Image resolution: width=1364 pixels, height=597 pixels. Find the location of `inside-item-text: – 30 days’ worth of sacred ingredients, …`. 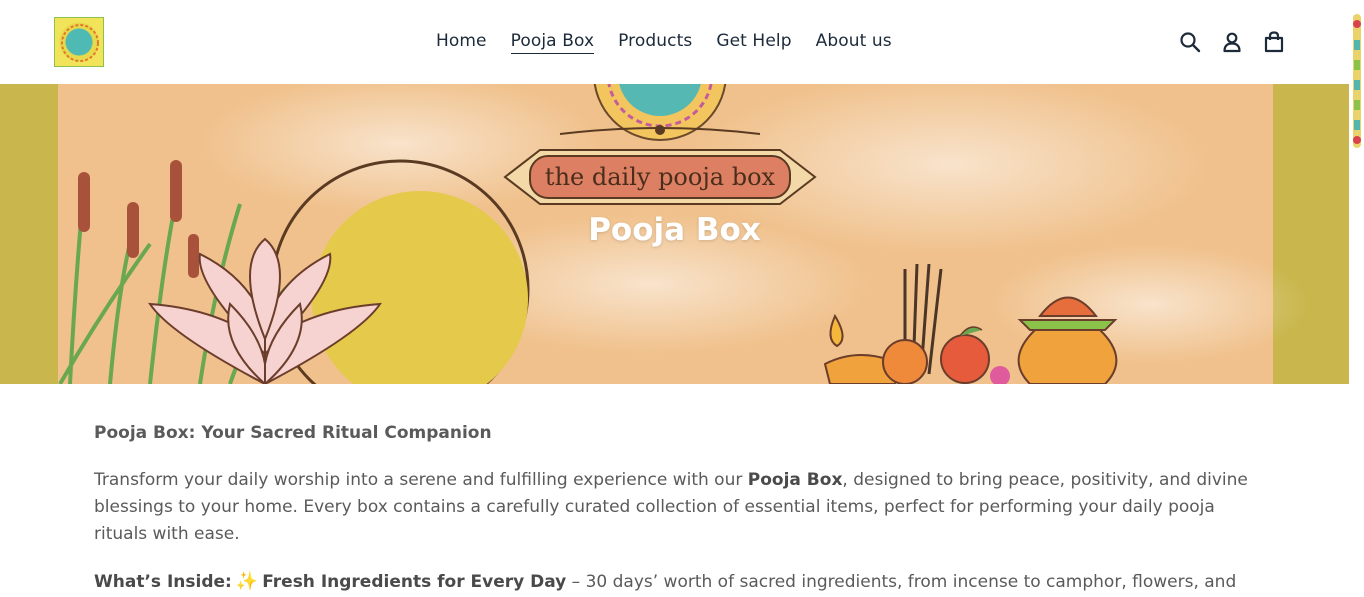

inside-item-text: – 30 days’ worth of sacred ingredients, … is located at coordinates (901, 582).